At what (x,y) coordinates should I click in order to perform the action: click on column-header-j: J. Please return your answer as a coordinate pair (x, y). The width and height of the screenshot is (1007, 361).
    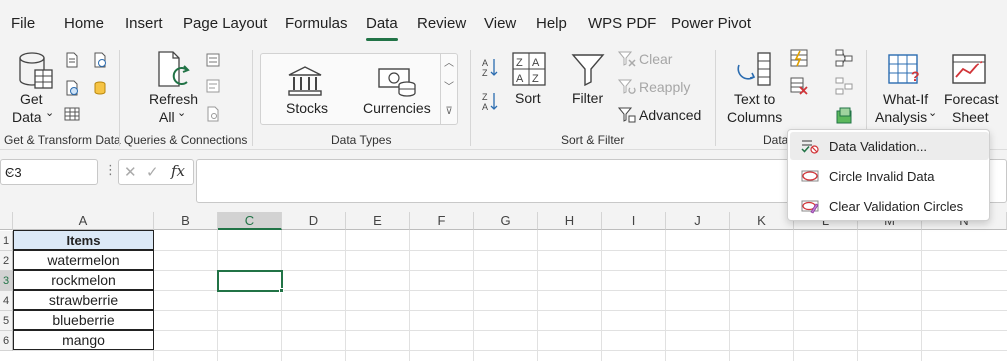
    Looking at the image, I should click on (698, 221).